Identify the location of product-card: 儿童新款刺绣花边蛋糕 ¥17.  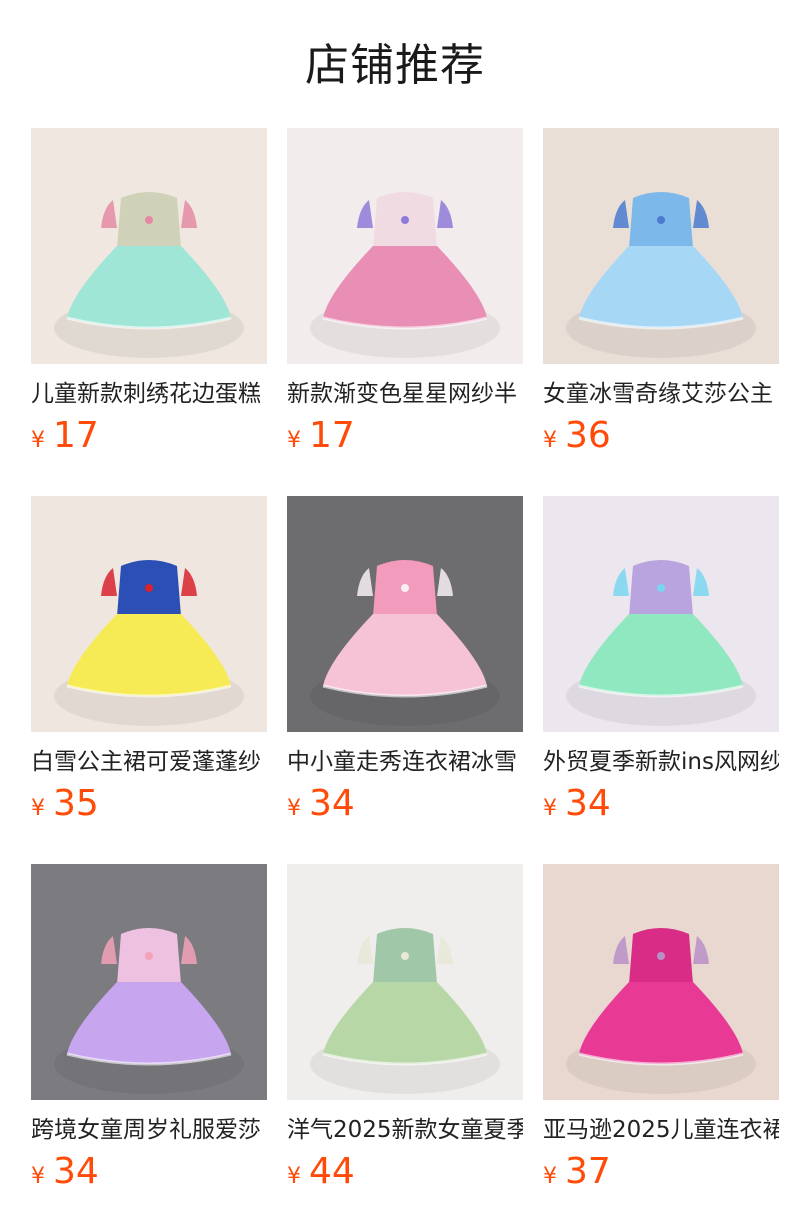
(149, 312).